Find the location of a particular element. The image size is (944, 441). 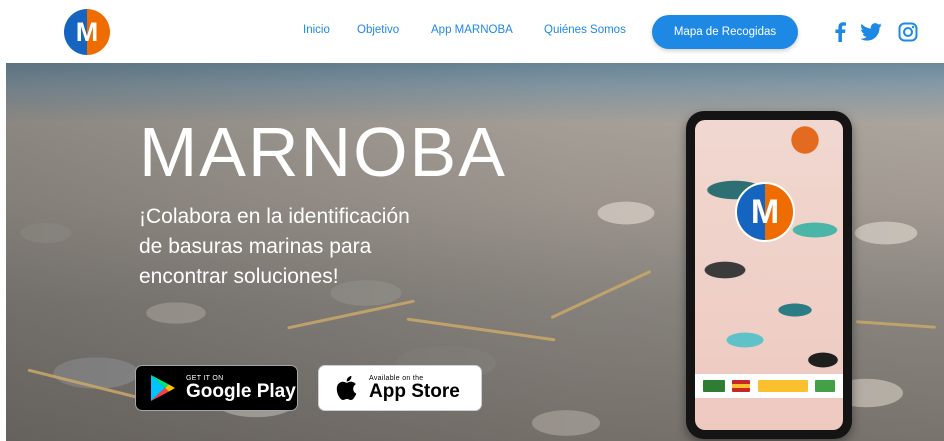

nav-link-quienes-somos: Quiénes Somos is located at coordinates (585, 30).